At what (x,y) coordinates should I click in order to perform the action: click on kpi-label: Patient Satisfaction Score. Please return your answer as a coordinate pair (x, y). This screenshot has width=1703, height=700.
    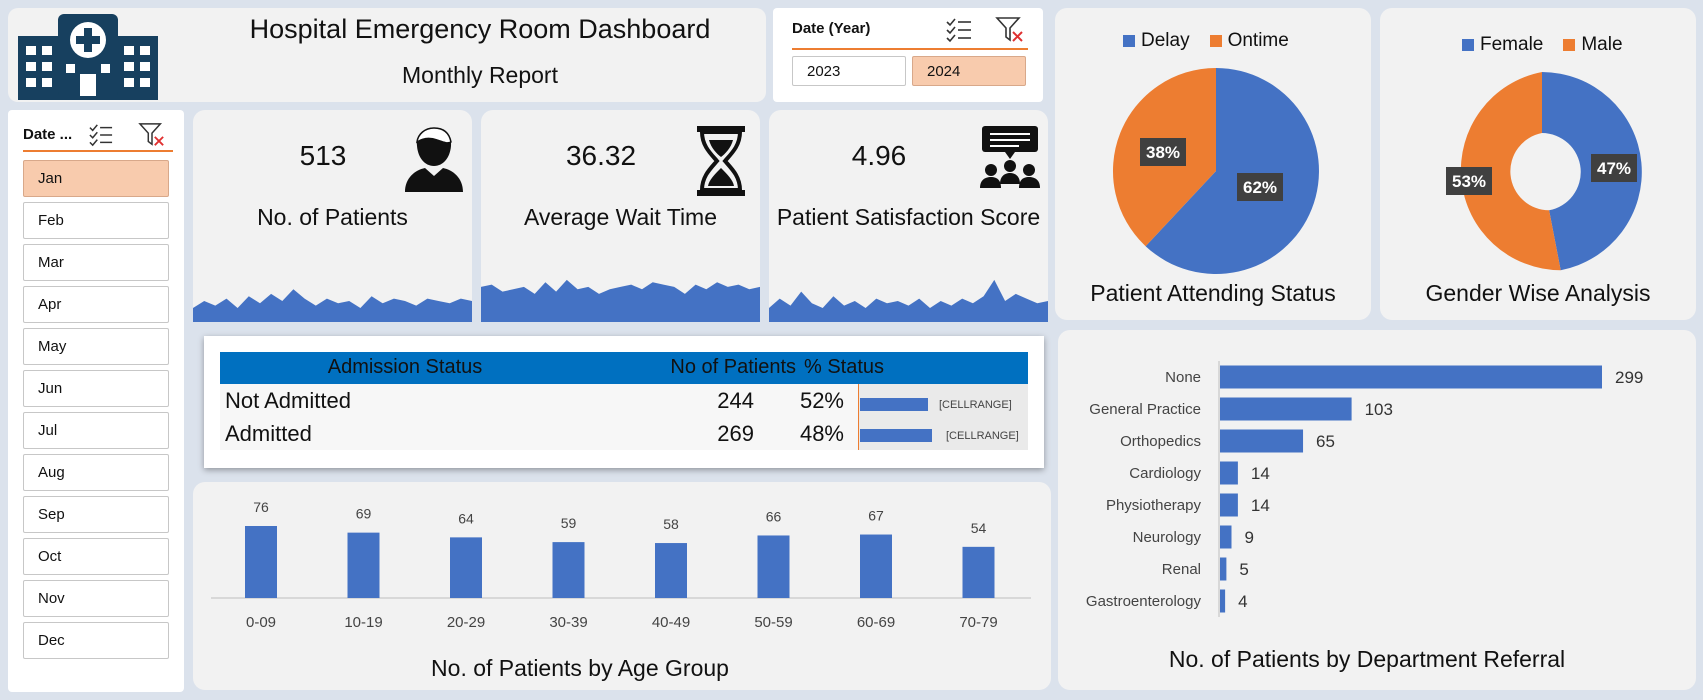
    Looking at the image, I should click on (908, 217).